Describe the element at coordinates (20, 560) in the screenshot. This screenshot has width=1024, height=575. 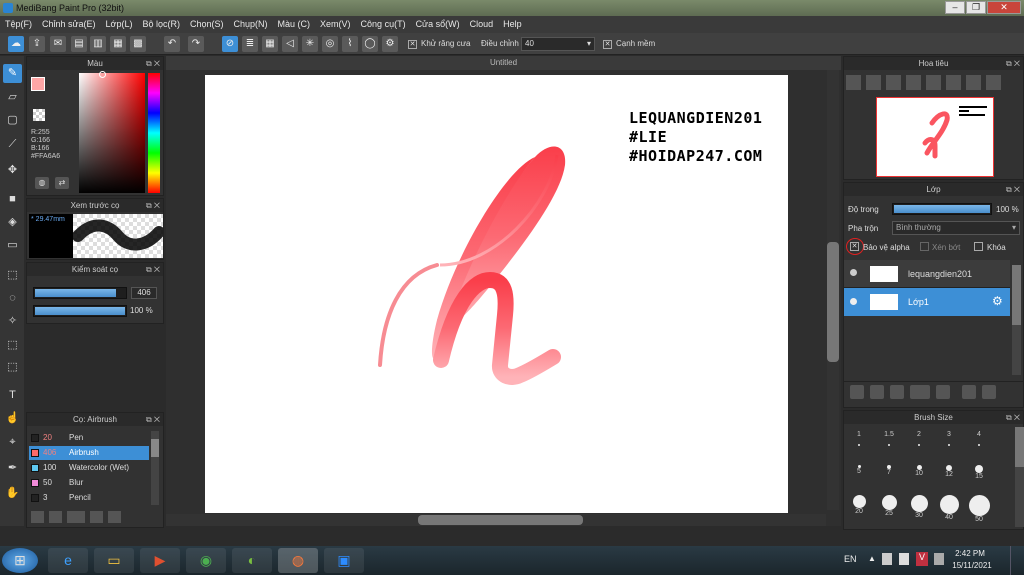
I see `start-button-icon: ⊞` at that location.